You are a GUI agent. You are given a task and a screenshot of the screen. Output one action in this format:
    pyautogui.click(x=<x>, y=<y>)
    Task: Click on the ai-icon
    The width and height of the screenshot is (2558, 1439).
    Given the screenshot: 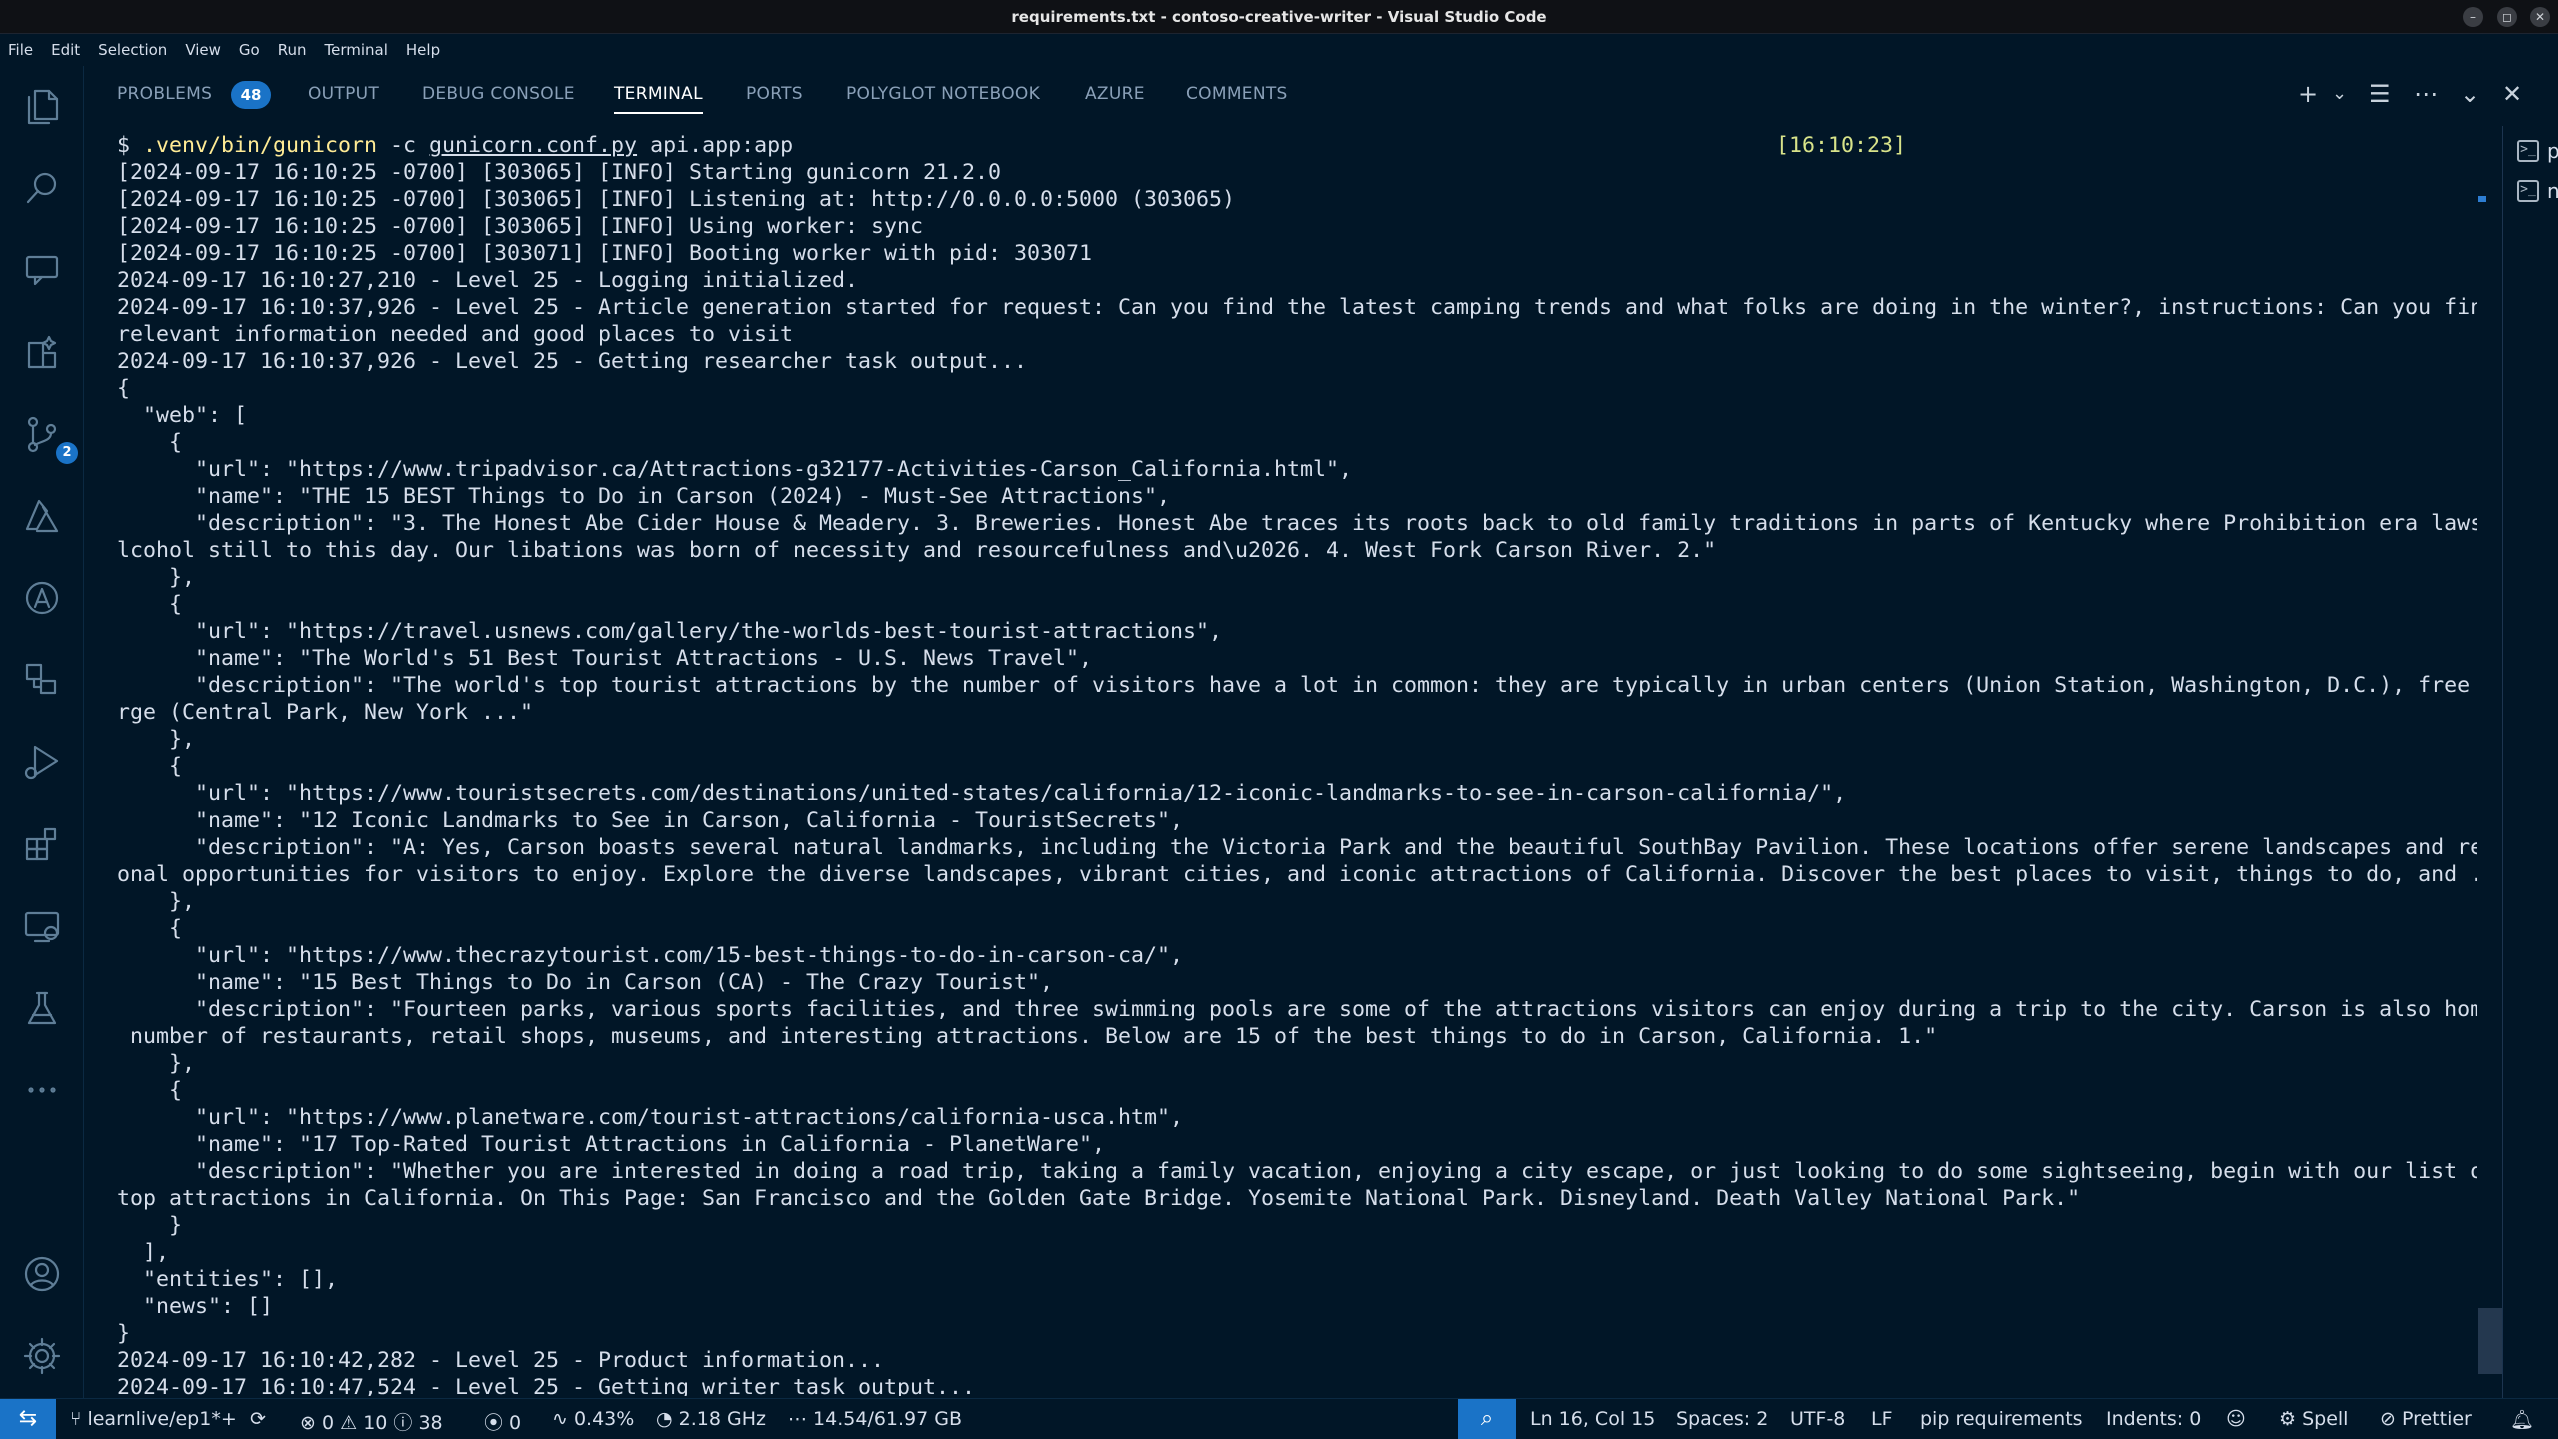 What is the action you would take?
    pyautogui.click(x=42, y=598)
    